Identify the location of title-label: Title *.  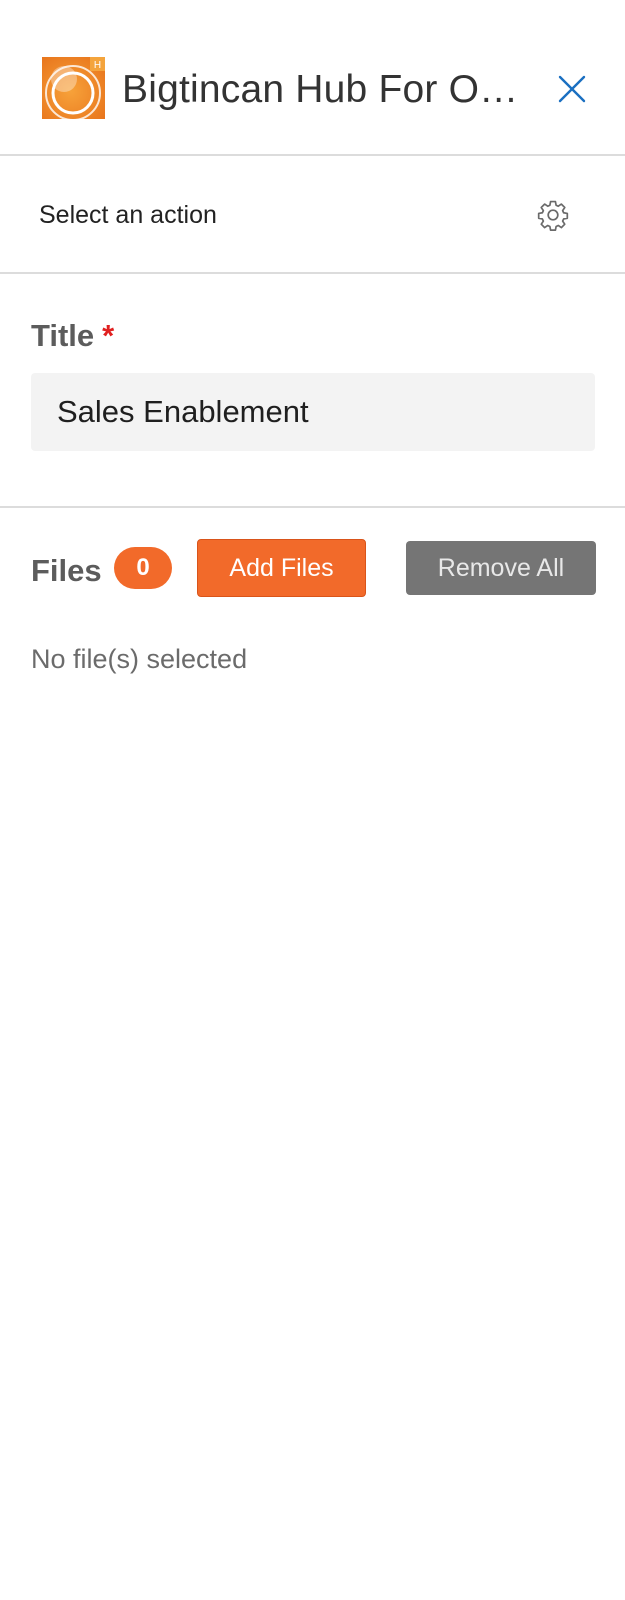
(72, 336).